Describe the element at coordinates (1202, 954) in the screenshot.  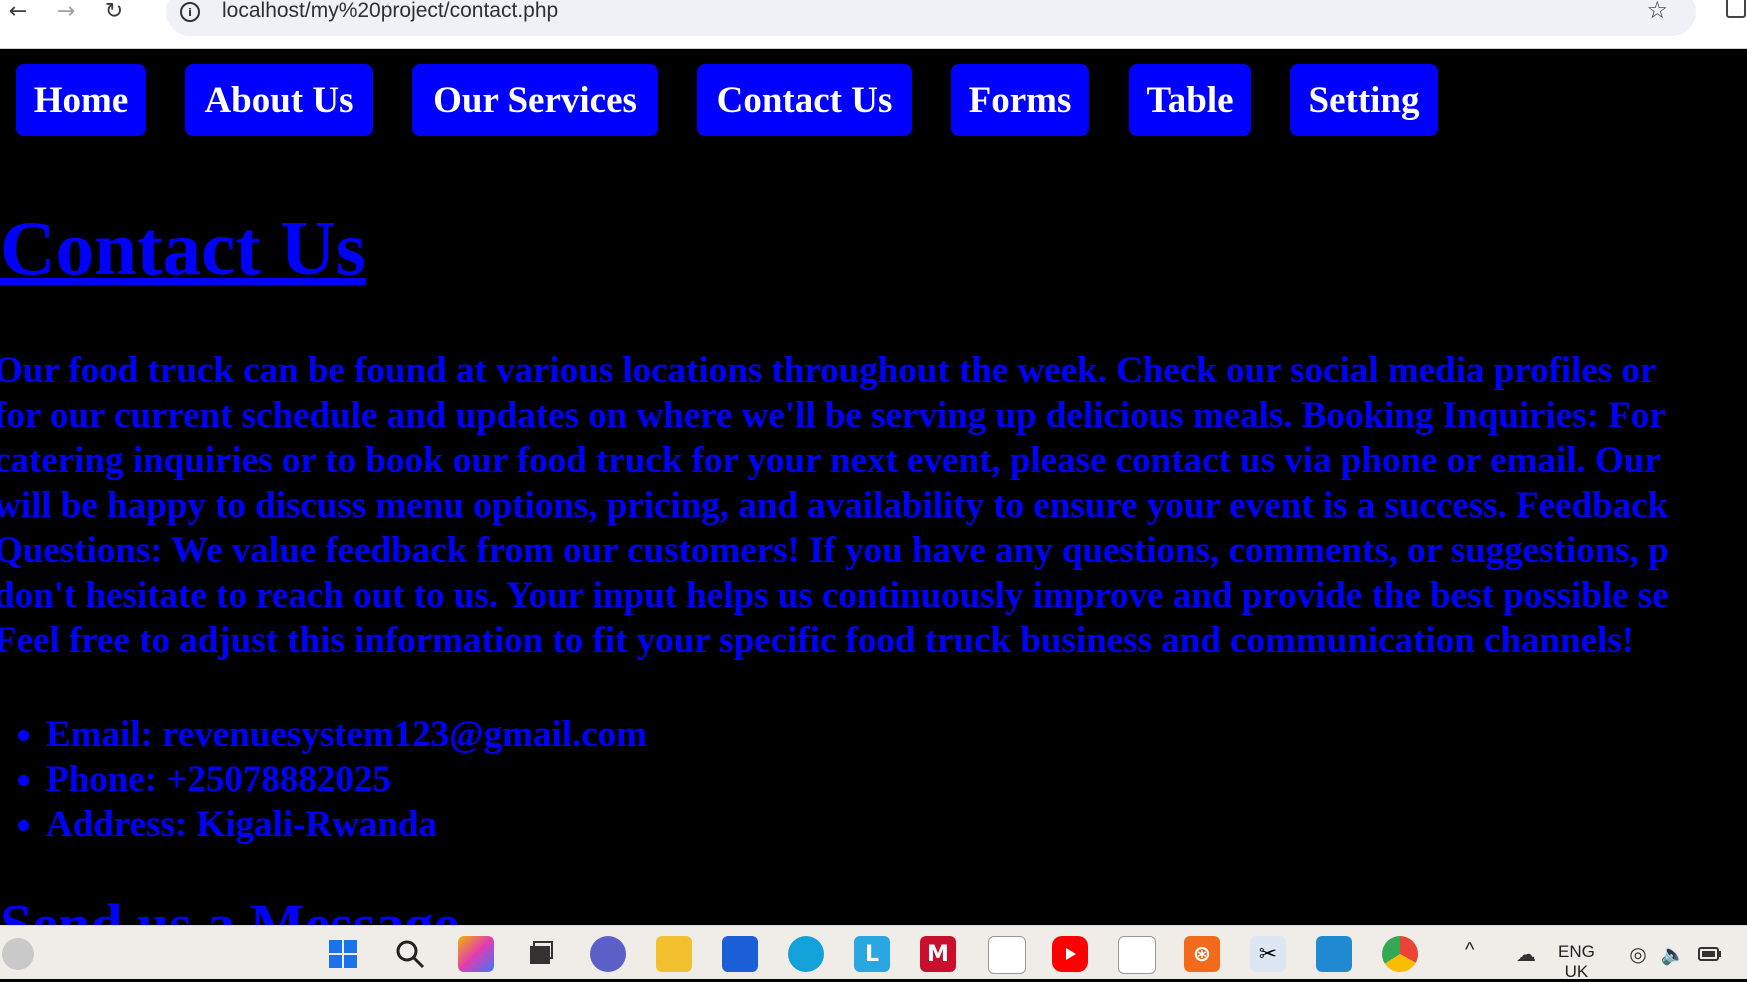
I see `xampp-icon: ⊛` at that location.